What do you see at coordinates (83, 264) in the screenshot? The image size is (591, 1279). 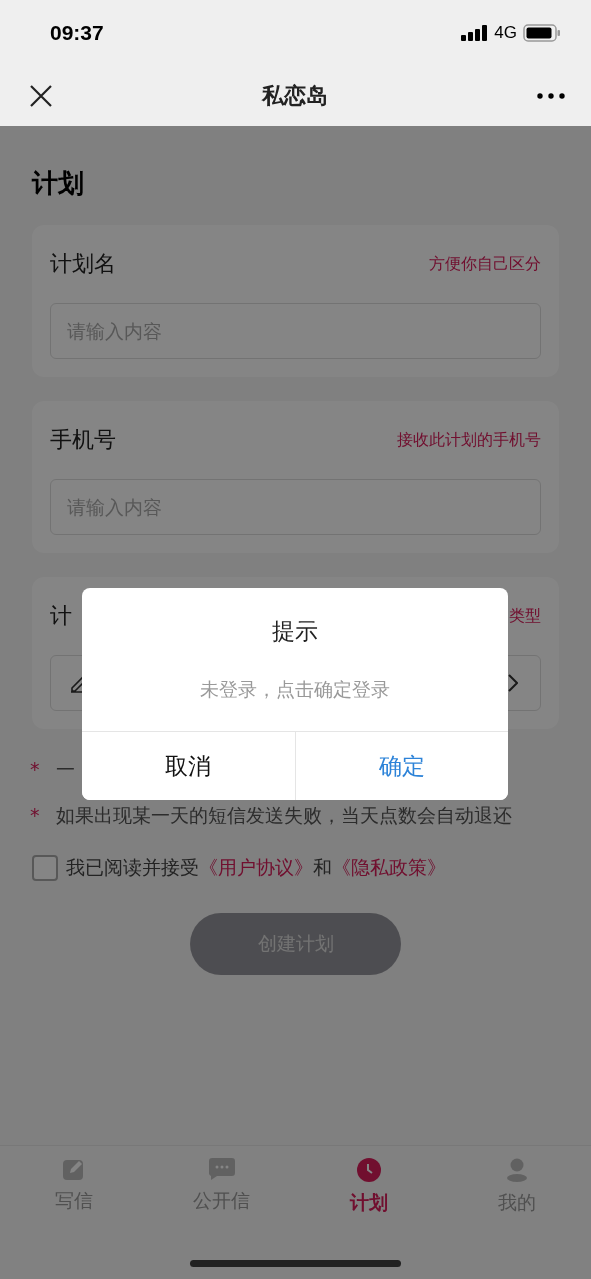 I see `field-label: 计划名` at bounding box center [83, 264].